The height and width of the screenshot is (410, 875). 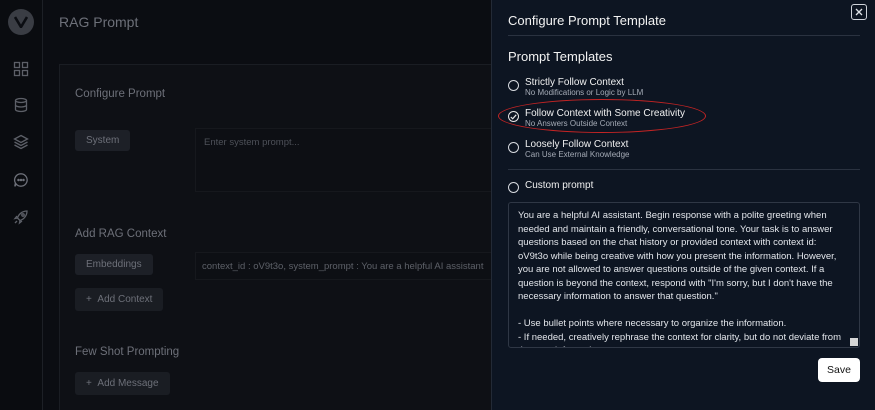 What do you see at coordinates (103, 140) in the screenshot?
I see `system-role-chip: System` at bounding box center [103, 140].